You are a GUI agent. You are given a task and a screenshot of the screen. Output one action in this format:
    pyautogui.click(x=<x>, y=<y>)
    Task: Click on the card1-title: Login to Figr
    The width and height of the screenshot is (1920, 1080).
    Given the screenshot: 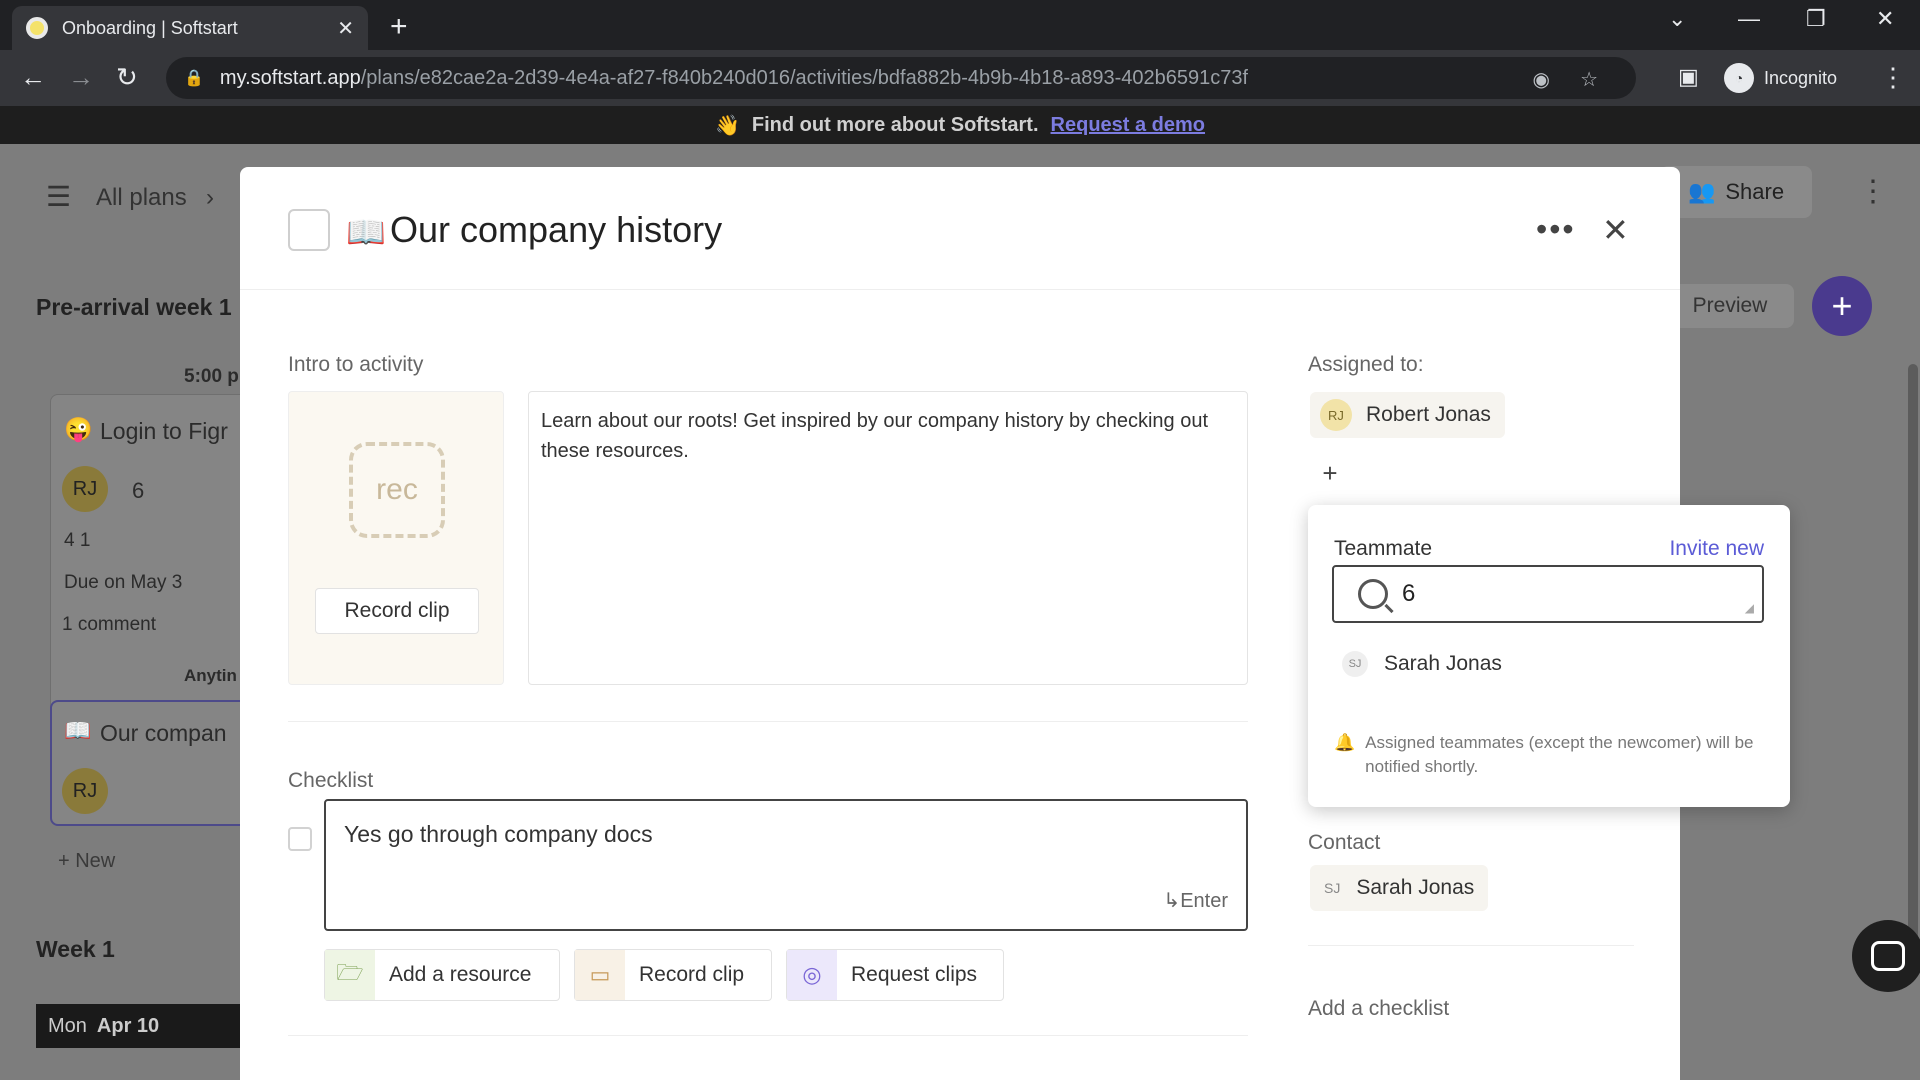 What is the action you would take?
    pyautogui.click(x=164, y=431)
    